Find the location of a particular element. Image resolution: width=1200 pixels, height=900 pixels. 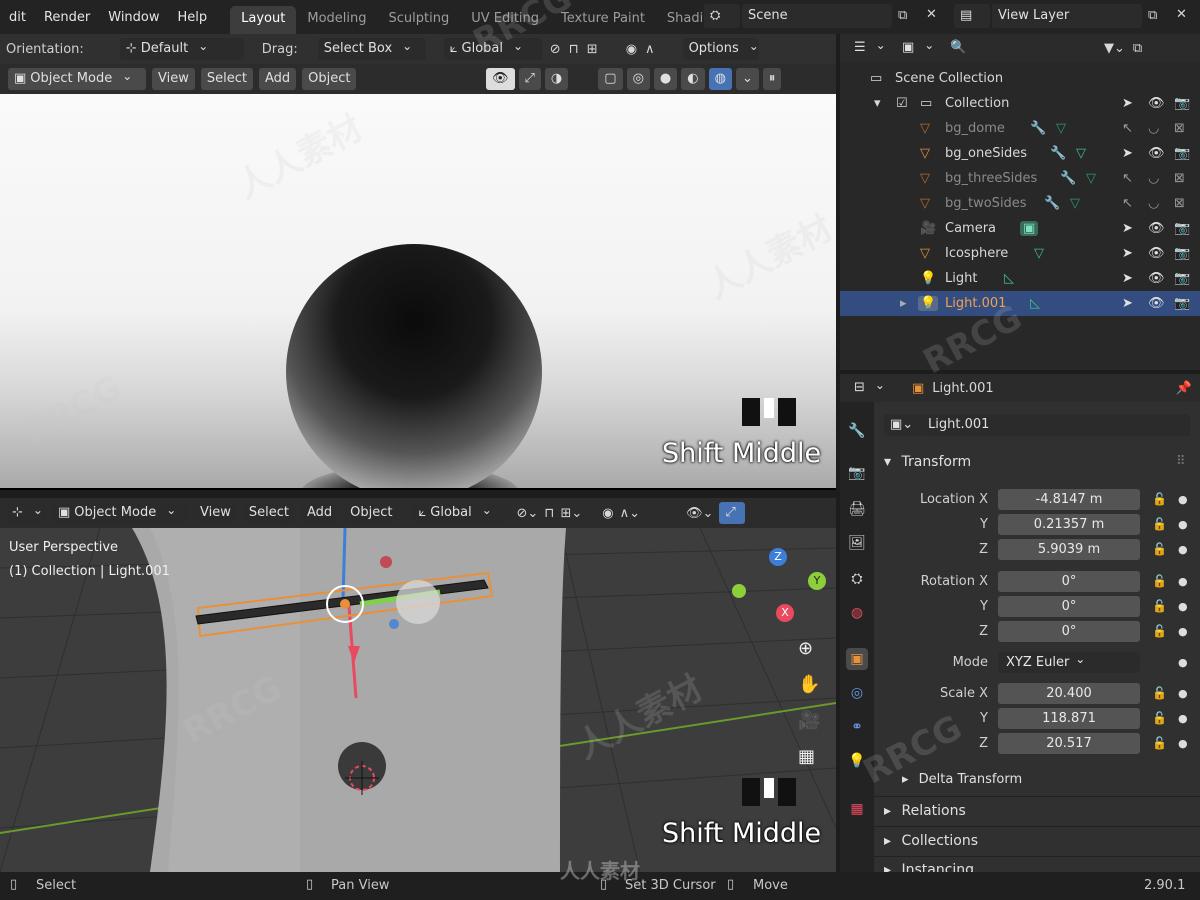

tab-texture-paint: Texture Paint is located at coordinates (603, 20).